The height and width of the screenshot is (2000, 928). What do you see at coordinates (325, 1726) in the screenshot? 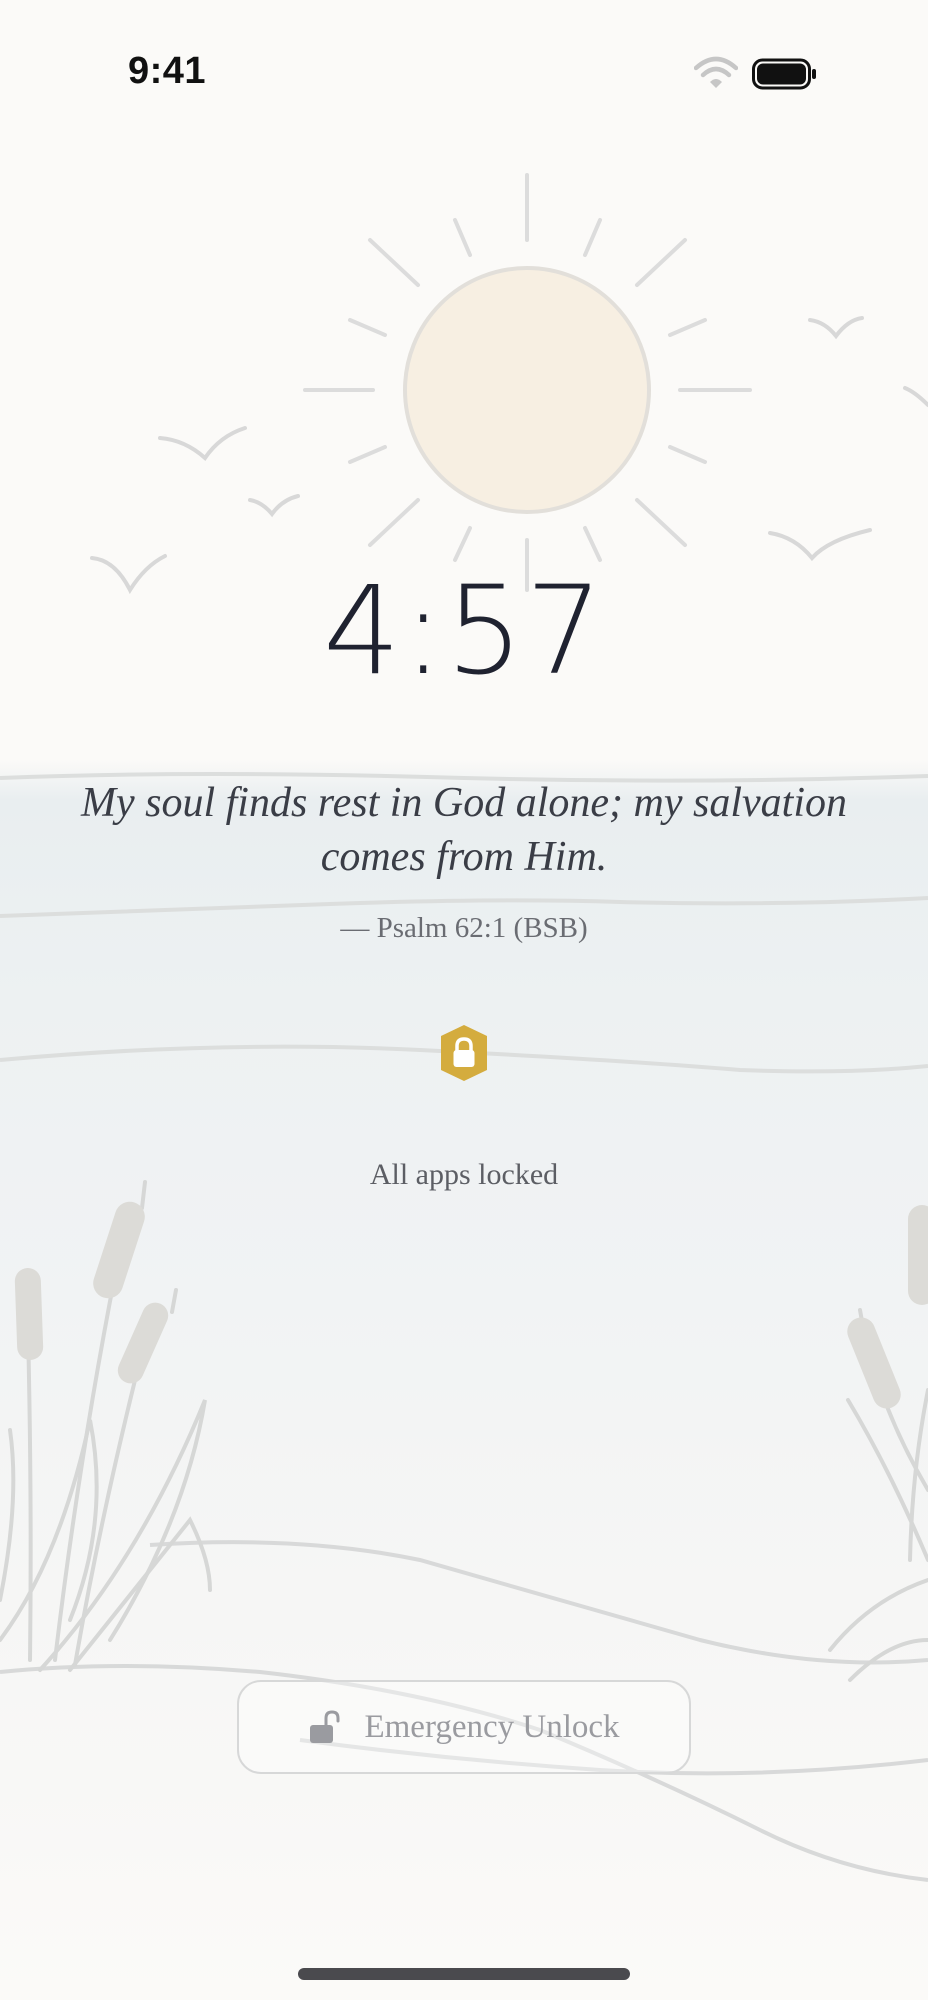
I see `unlock-icon` at bounding box center [325, 1726].